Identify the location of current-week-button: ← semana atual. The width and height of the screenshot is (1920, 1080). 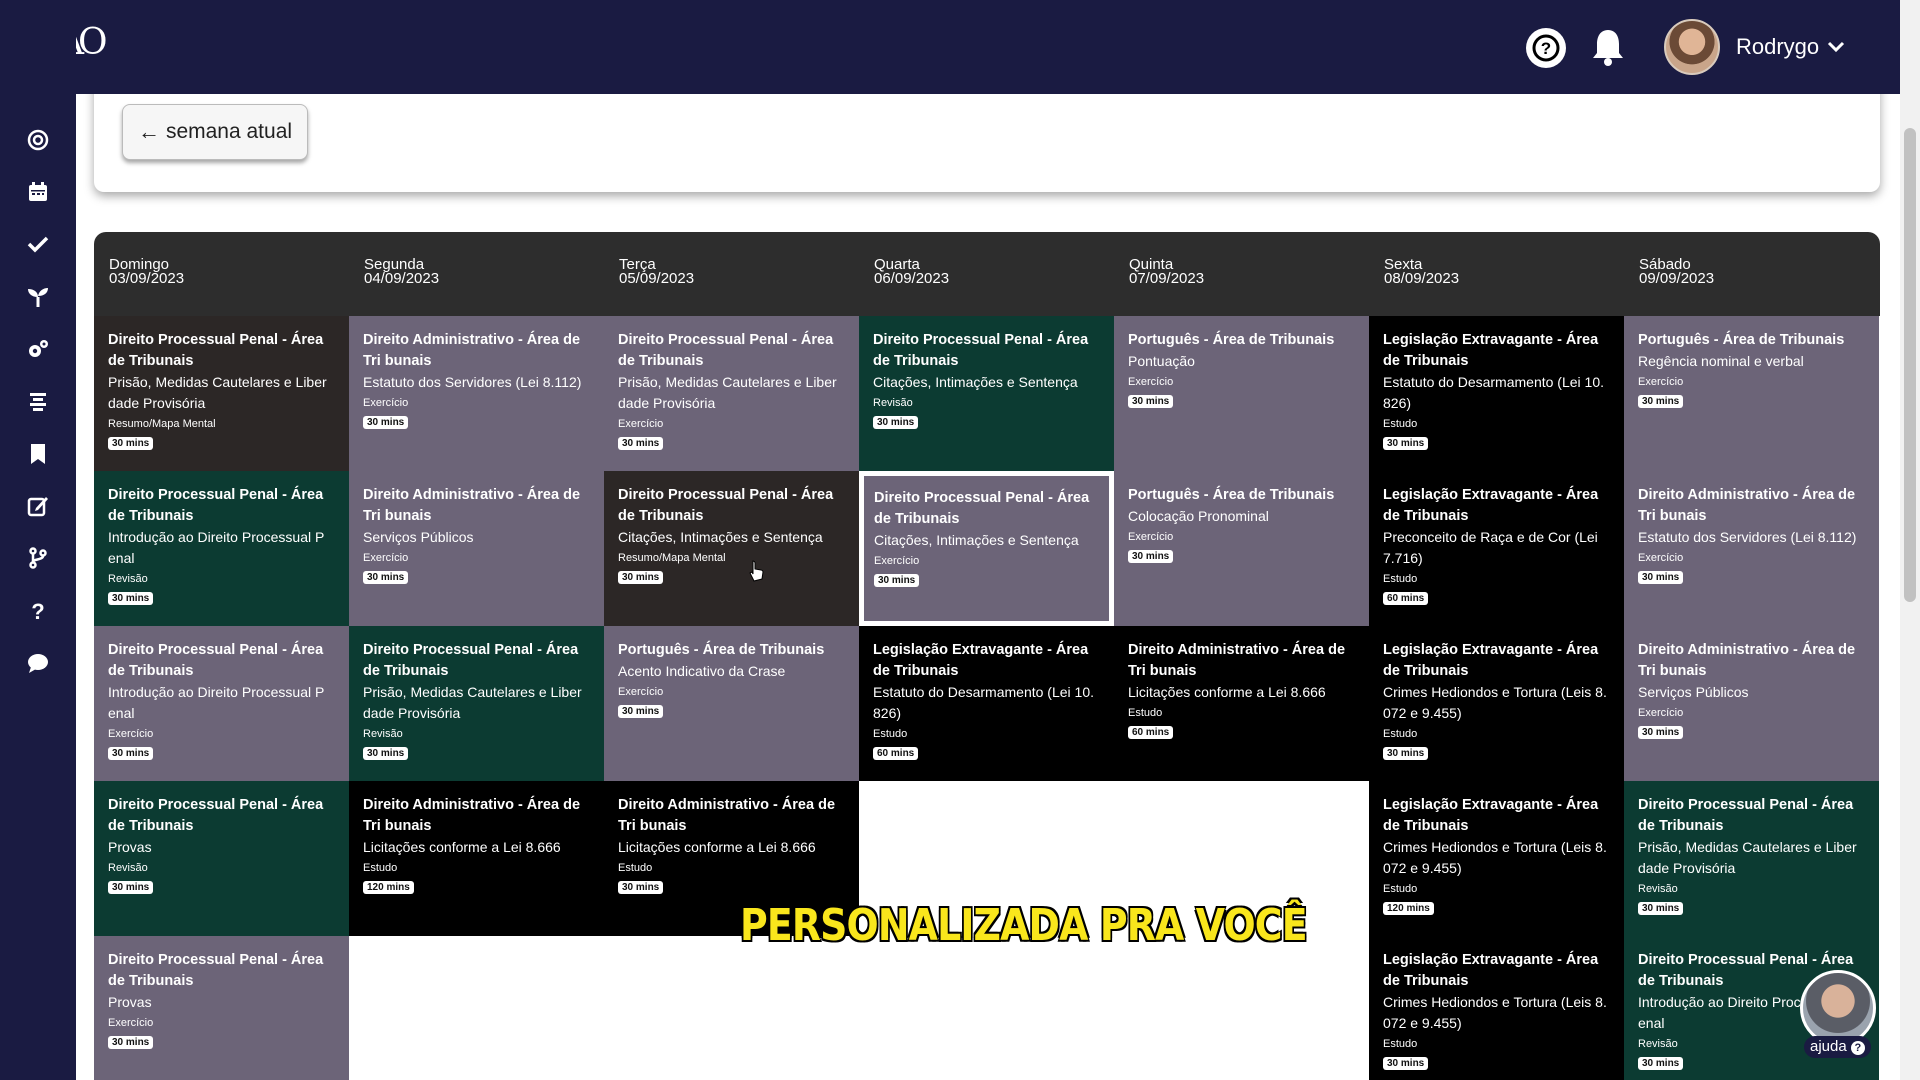
(215, 132).